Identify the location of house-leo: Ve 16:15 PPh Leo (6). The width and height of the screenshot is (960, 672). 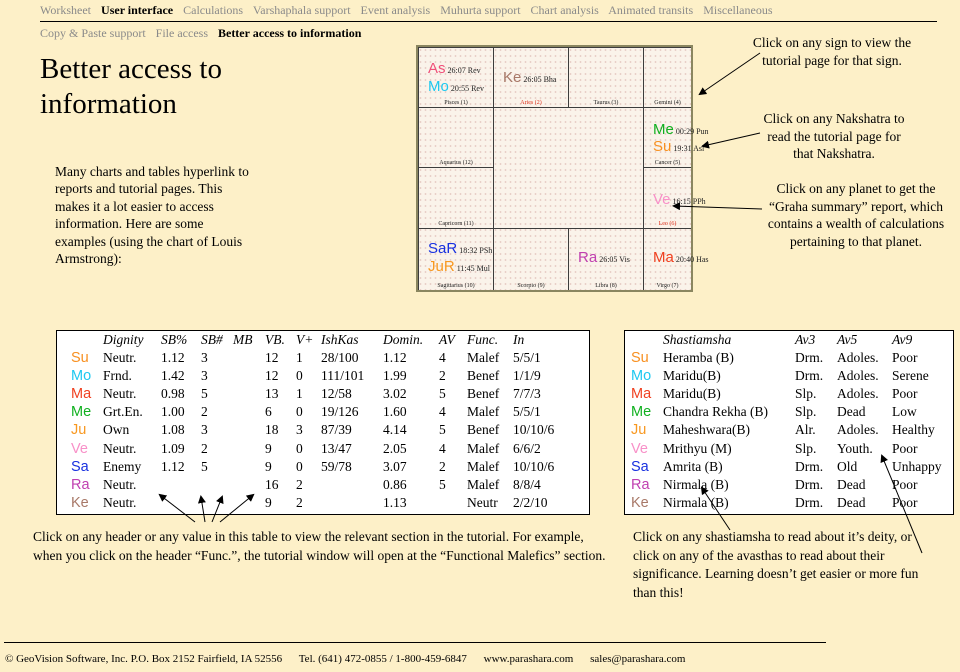
(674, 198).